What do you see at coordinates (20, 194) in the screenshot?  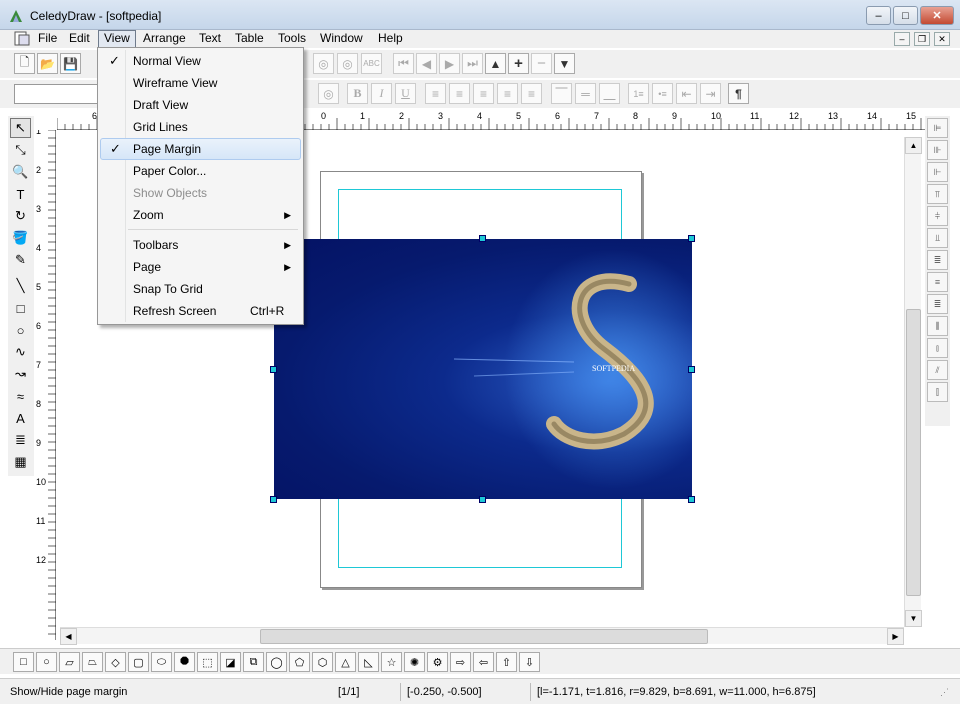 I see `text-tool-icon: T` at bounding box center [20, 194].